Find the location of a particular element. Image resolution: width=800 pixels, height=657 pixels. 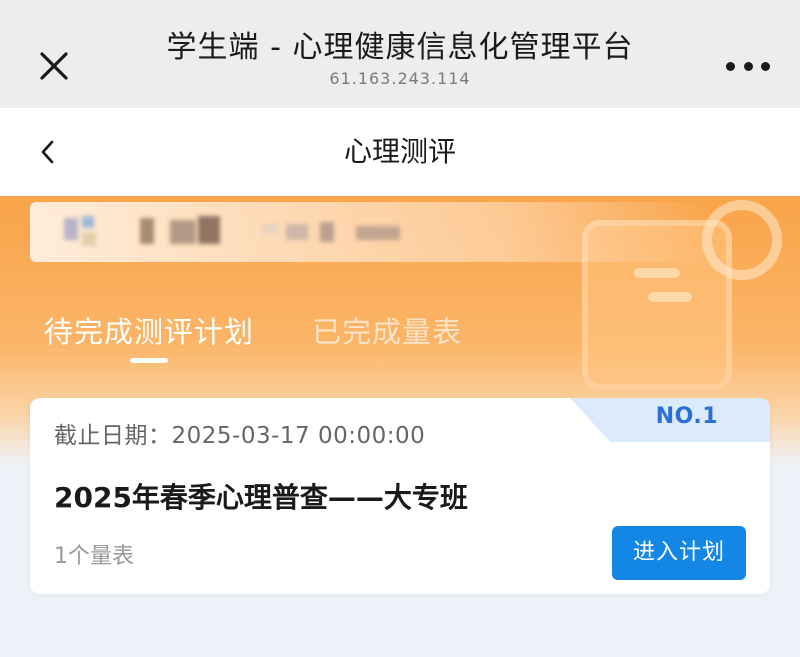

clock-illustration is located at coordinates (742, 240).